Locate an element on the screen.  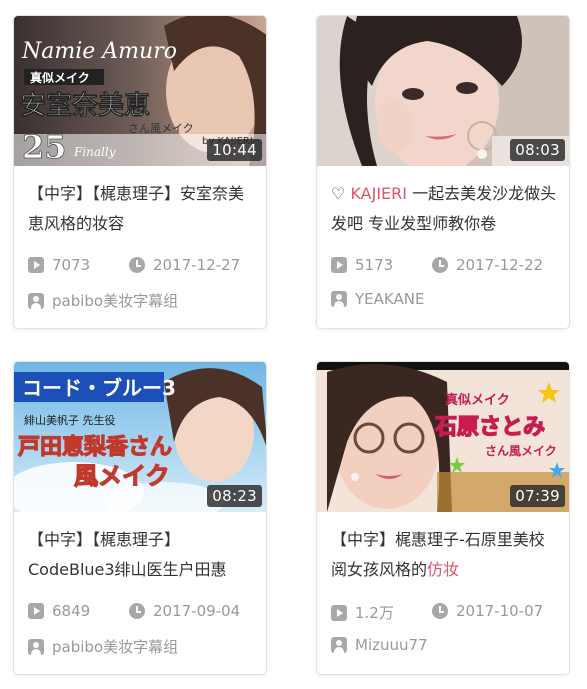
view-count: 6849 is located at coordinates (59, 611).